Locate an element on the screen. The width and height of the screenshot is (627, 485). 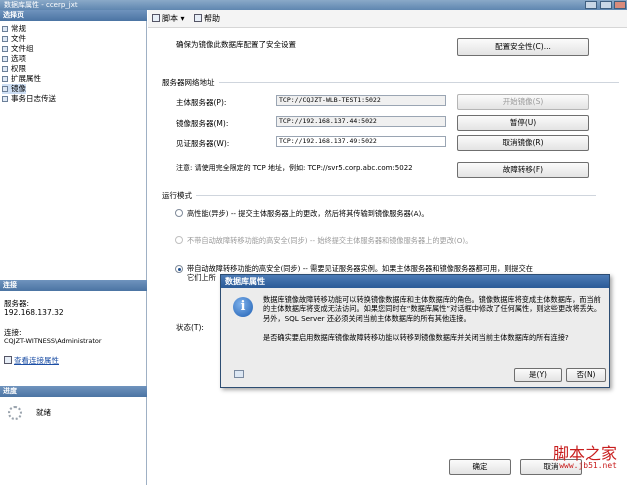
ok-button: 确定 is located at coordinates (480, 467).